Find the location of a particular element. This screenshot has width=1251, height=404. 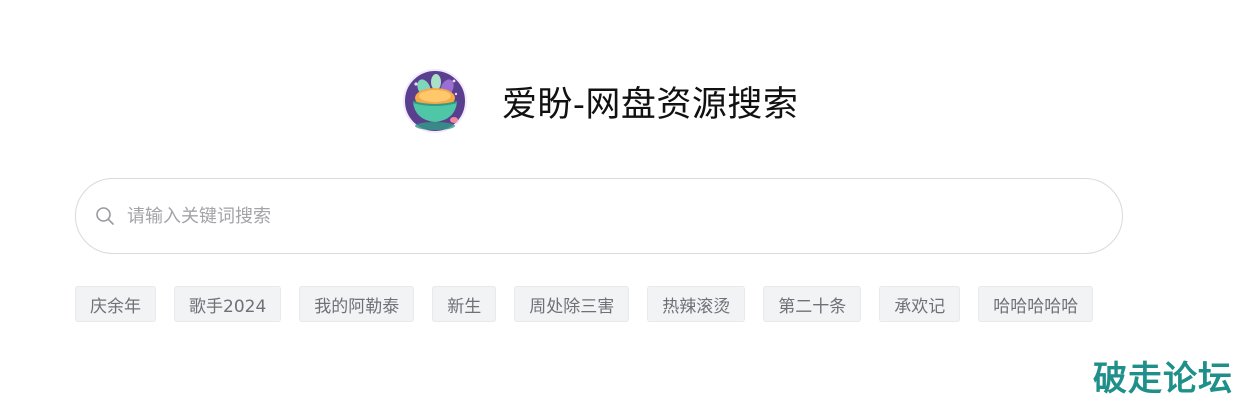

hot-tag: 承欢记 is located at coordinates (920, 304).